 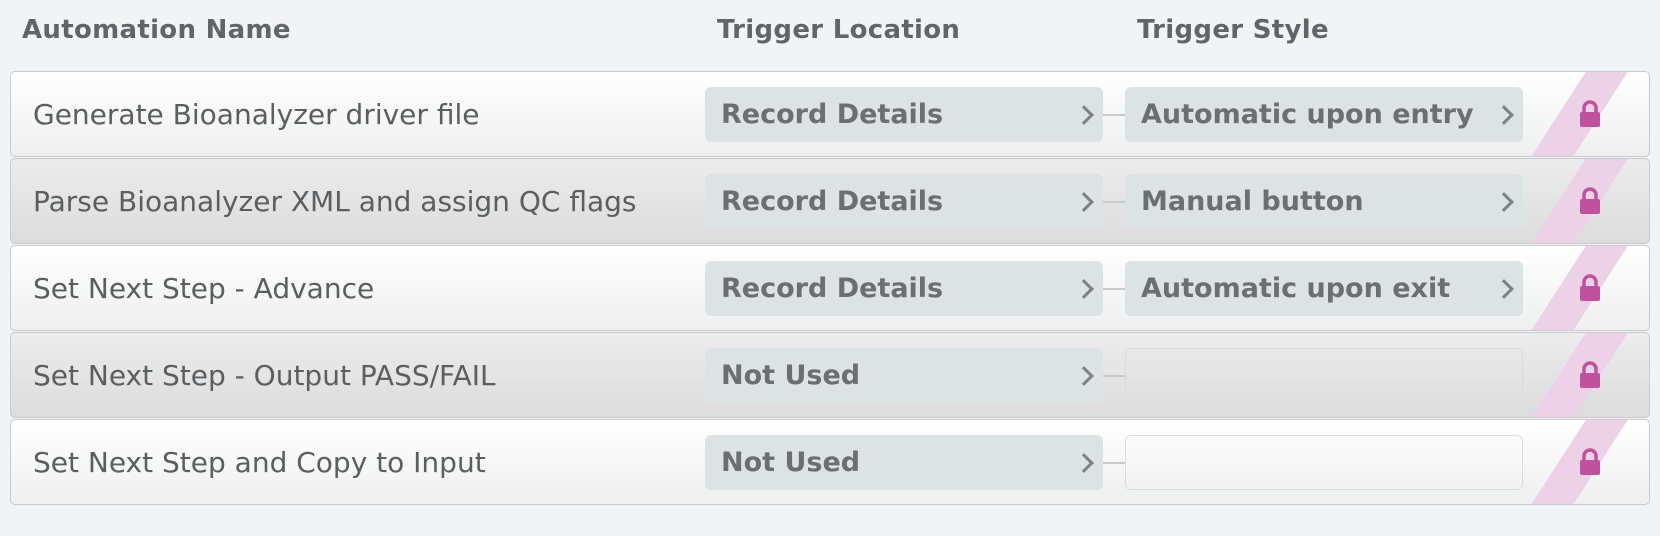 What do you see at coordinates (1252, 201) in the screenshot?
I see `trigger-style-value: Manual button` at bounding box center [1252, 201].